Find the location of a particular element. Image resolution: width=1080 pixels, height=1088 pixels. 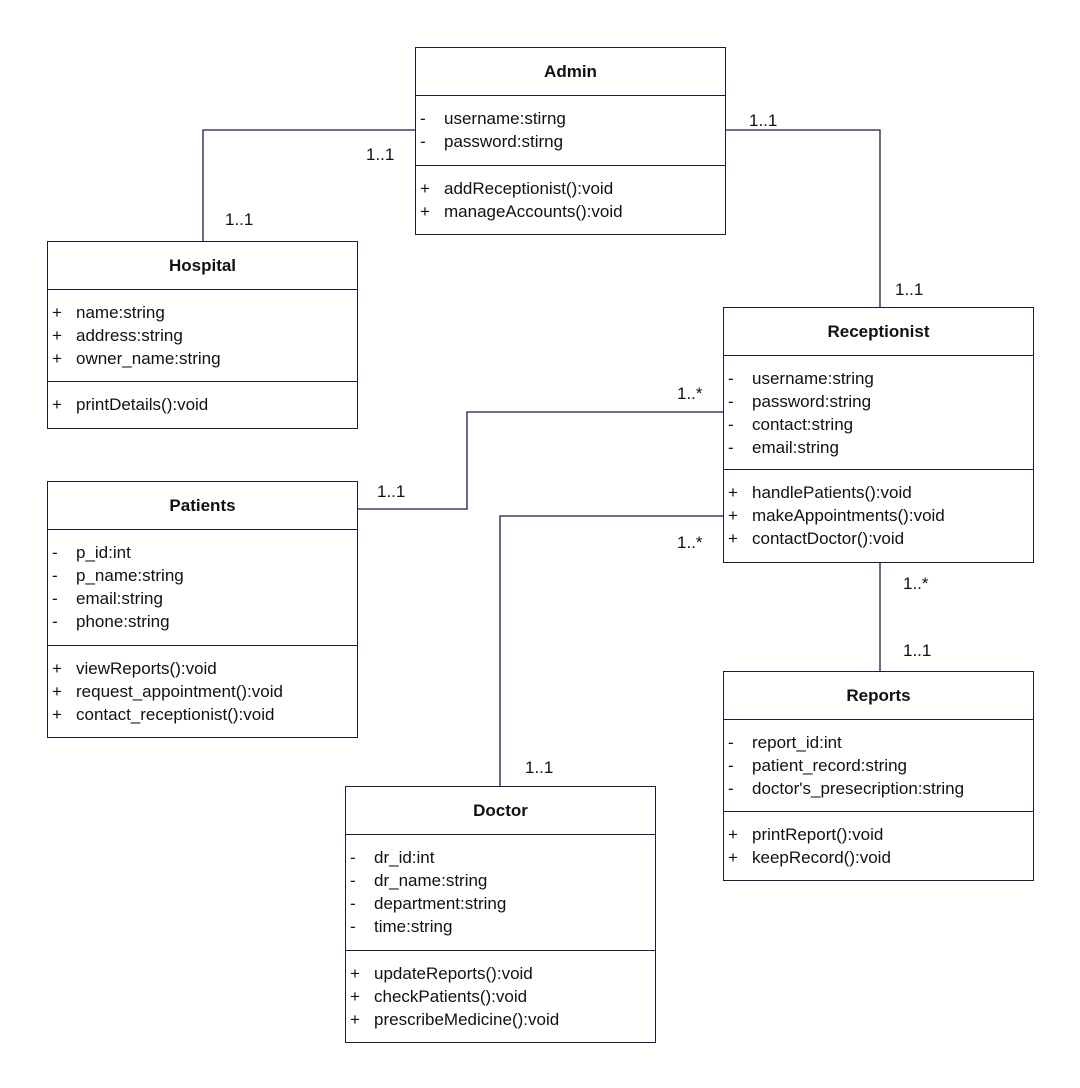

method: + printReport():void is located at coordinates (880, 834).